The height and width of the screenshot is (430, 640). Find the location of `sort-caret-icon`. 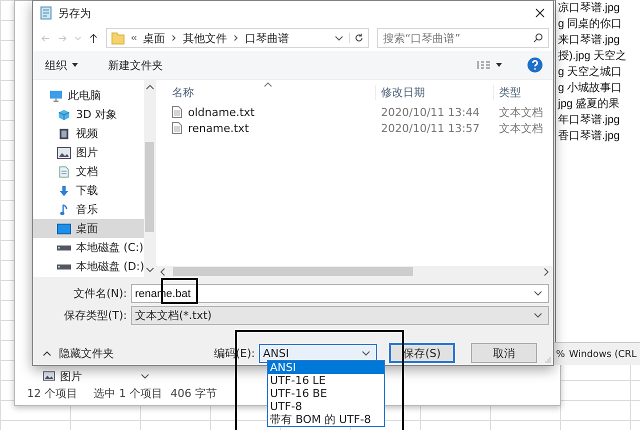

sort-caret-icon is located at coordinates (268, 84).